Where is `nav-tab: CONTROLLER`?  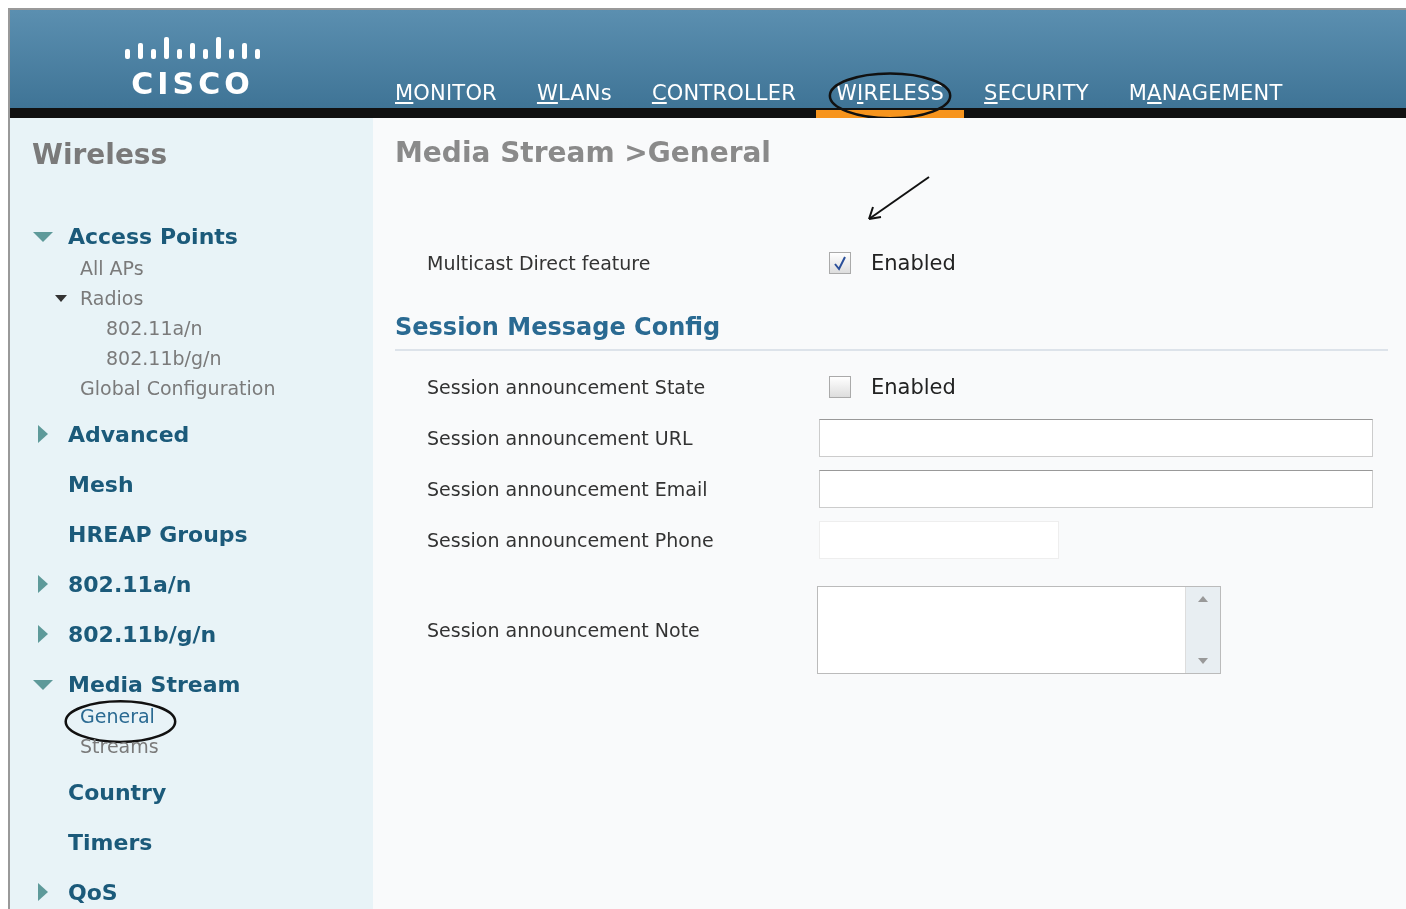
nav-tab: CONTROLLER is located at coordinates (723, 99).